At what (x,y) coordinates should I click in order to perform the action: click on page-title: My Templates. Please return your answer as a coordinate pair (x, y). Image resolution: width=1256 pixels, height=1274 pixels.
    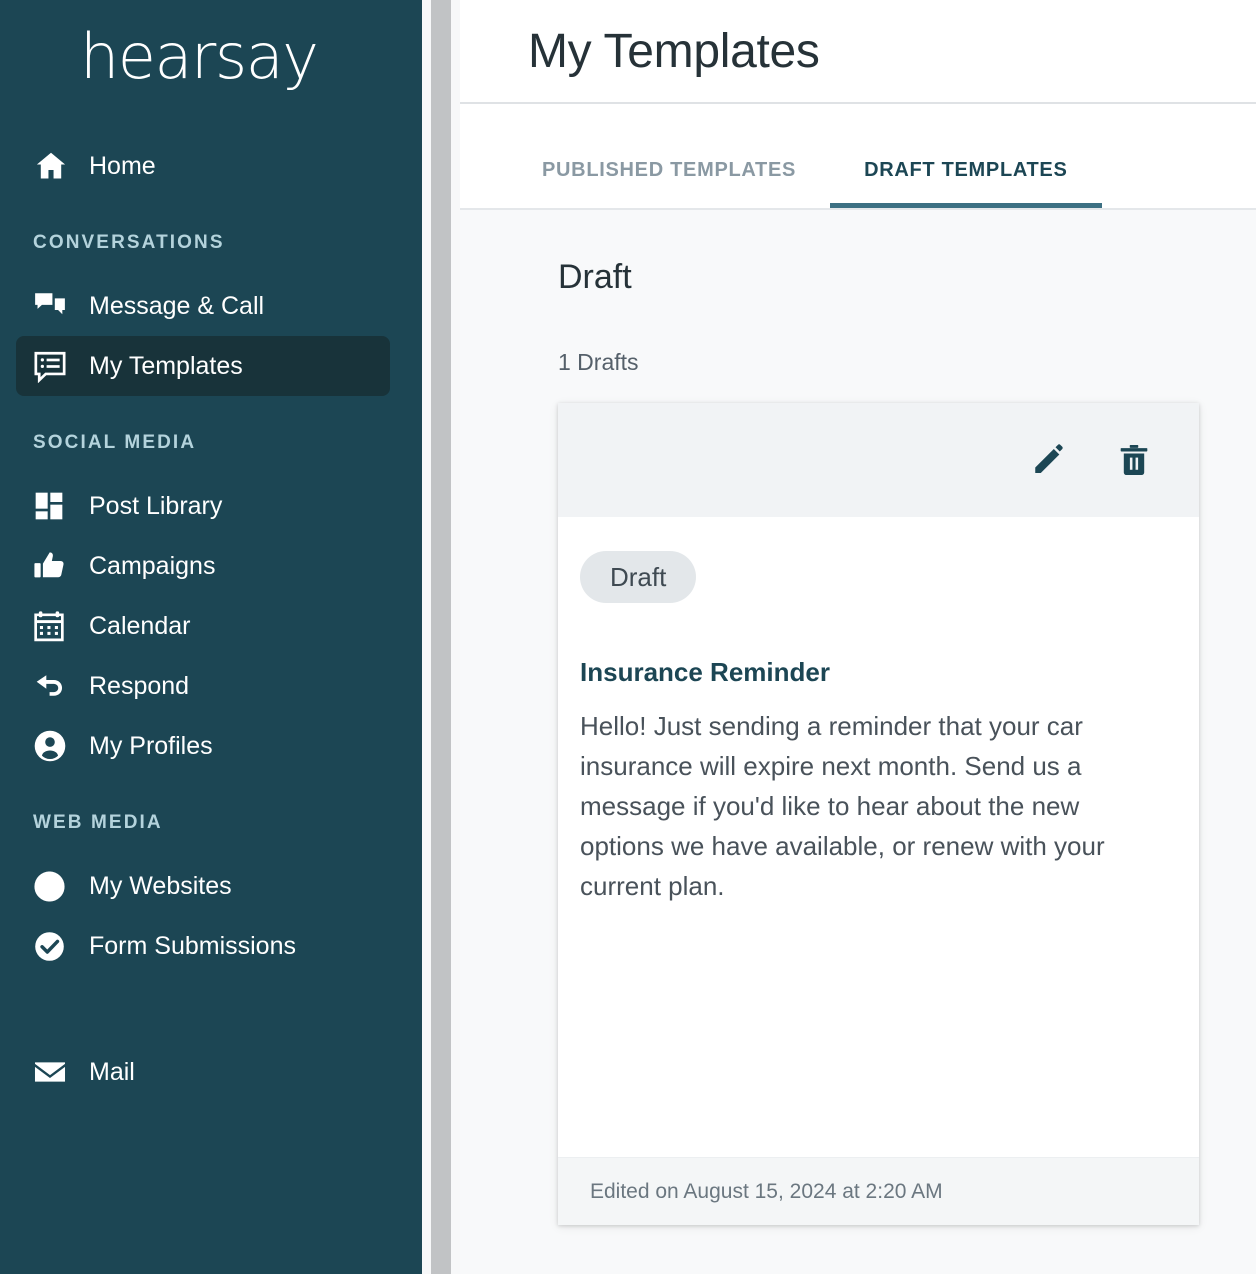
    Looking at the image, I should click on (674, 51).